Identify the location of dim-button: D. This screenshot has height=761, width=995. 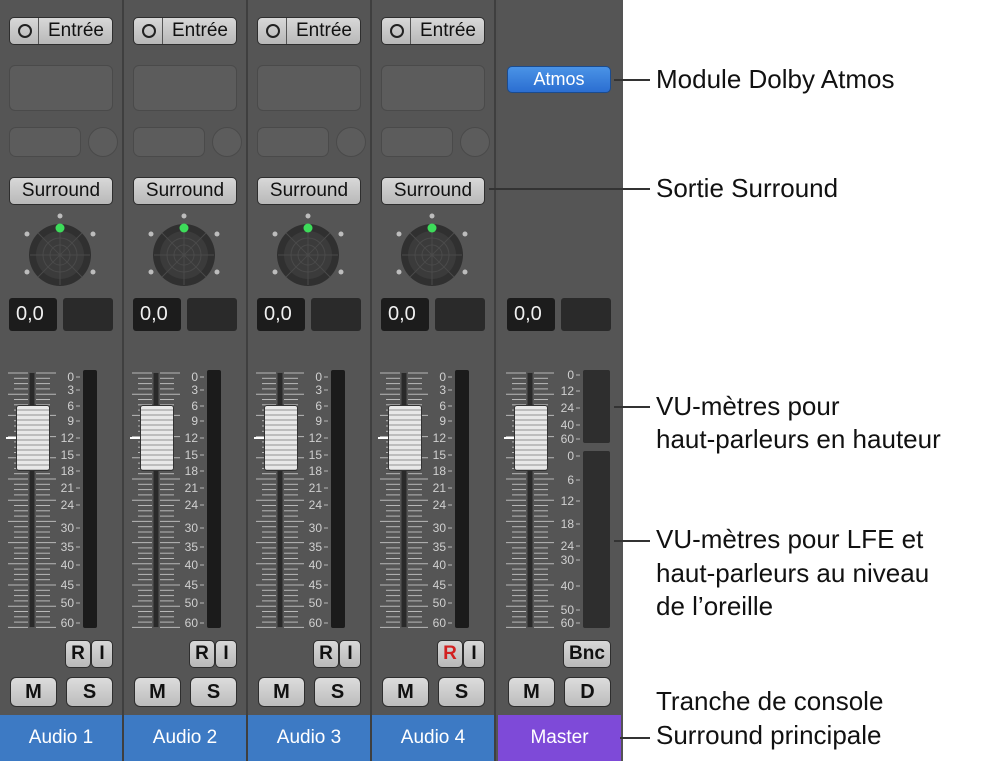
(587, 692).